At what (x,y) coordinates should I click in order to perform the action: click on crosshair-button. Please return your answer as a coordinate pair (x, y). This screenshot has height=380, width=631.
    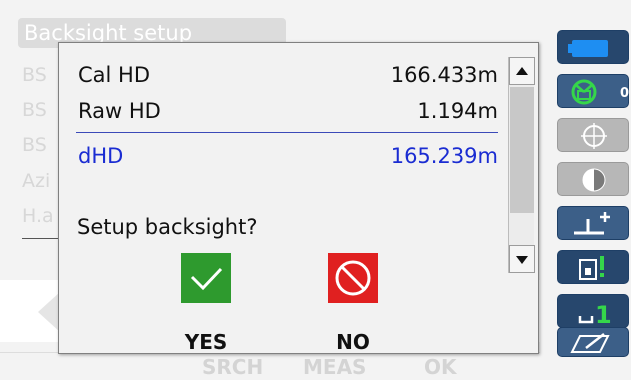
    Looking at the image, I should click on (593, 135).